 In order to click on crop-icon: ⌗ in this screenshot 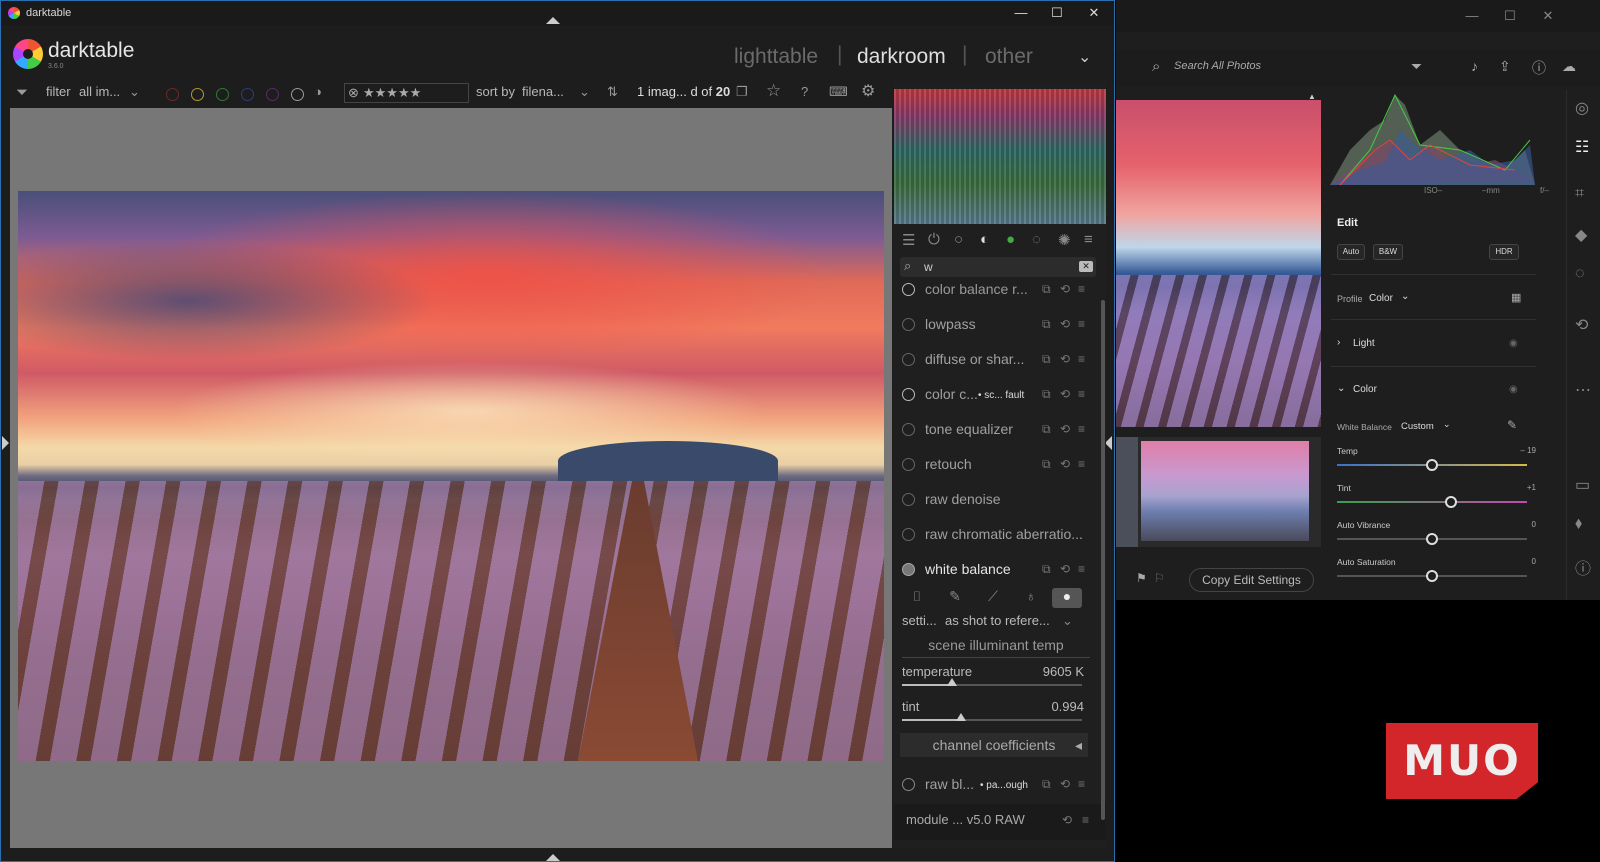, I will do `click(1579, 194)`.